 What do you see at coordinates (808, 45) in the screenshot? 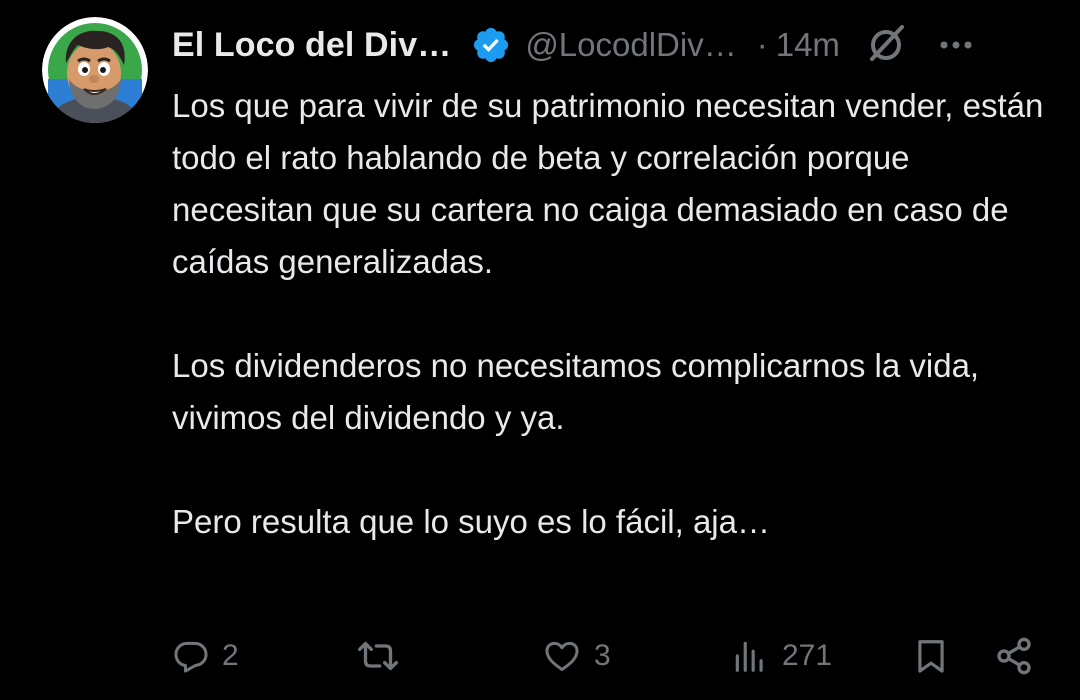
I see `timestamp: 14m` at bounding box center [808, 45].